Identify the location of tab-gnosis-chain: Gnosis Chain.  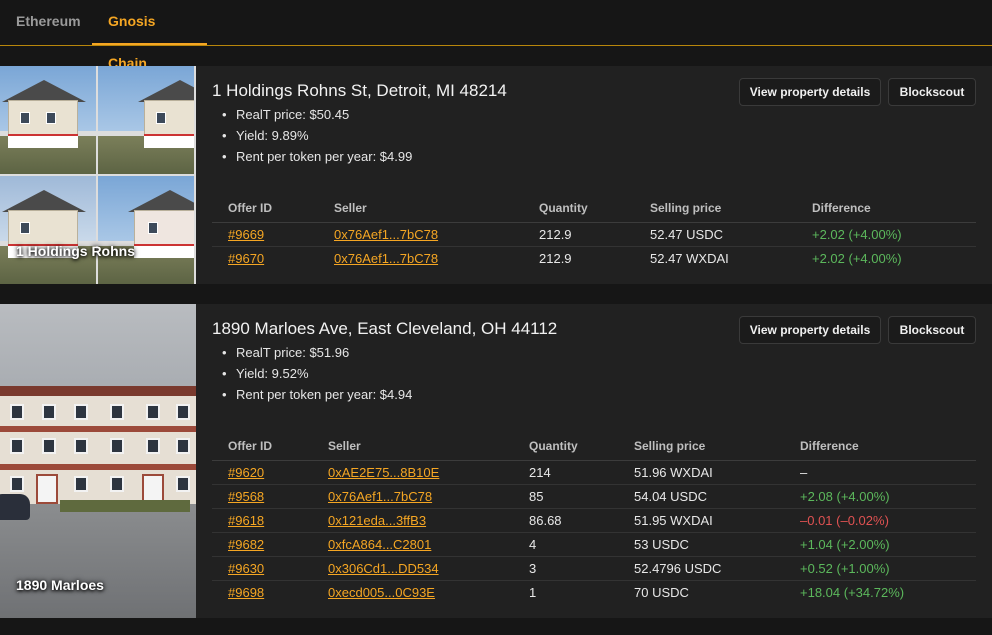
(149, 35).